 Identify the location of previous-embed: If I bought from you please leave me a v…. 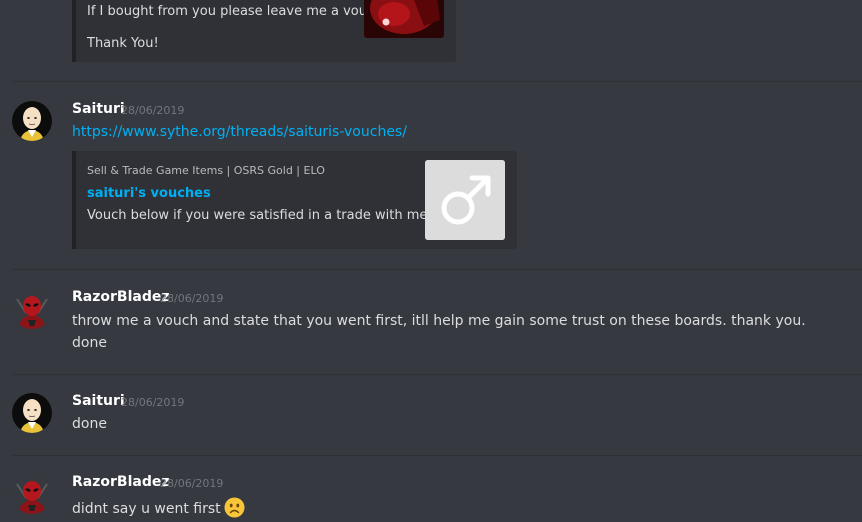
(264, 31).